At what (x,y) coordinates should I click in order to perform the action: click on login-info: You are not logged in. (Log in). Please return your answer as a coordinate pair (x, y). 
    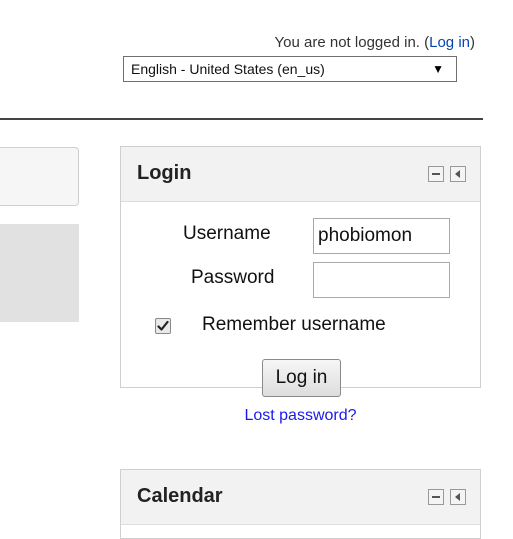
    Looking at the image, I should click on (375, 42).